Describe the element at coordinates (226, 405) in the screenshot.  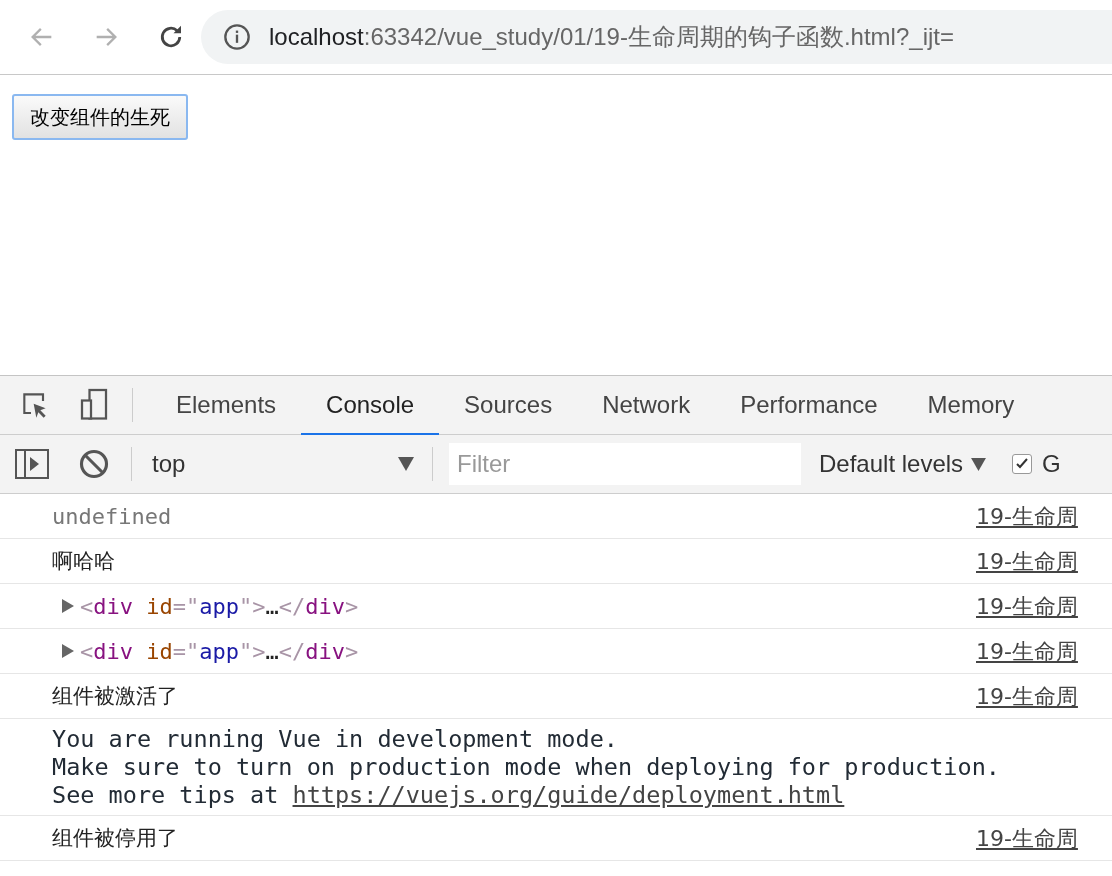
I see `devtools-tab: Elements` at that location.